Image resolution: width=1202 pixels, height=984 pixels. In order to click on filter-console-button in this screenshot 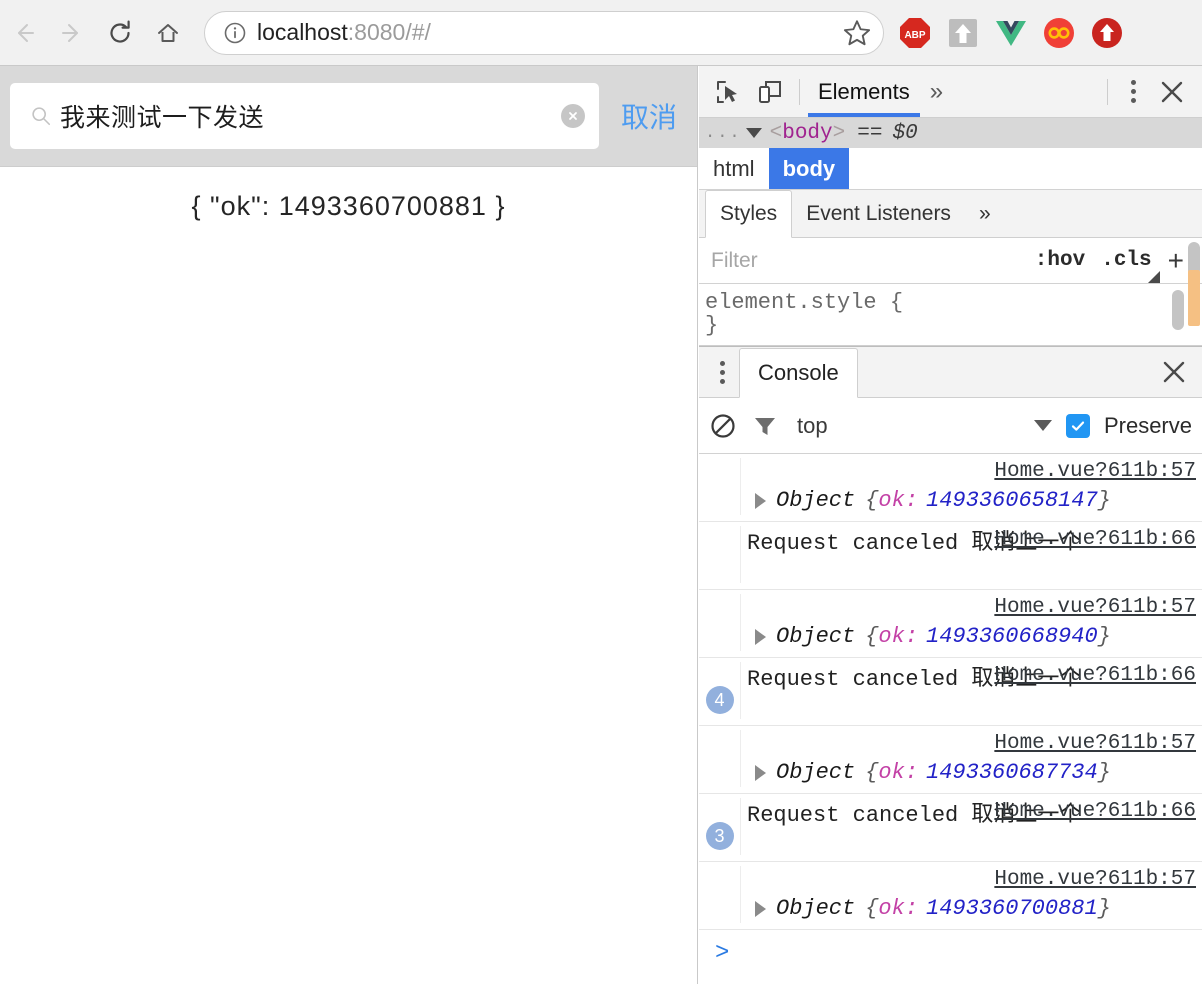, I will do `click(765, 426)`.